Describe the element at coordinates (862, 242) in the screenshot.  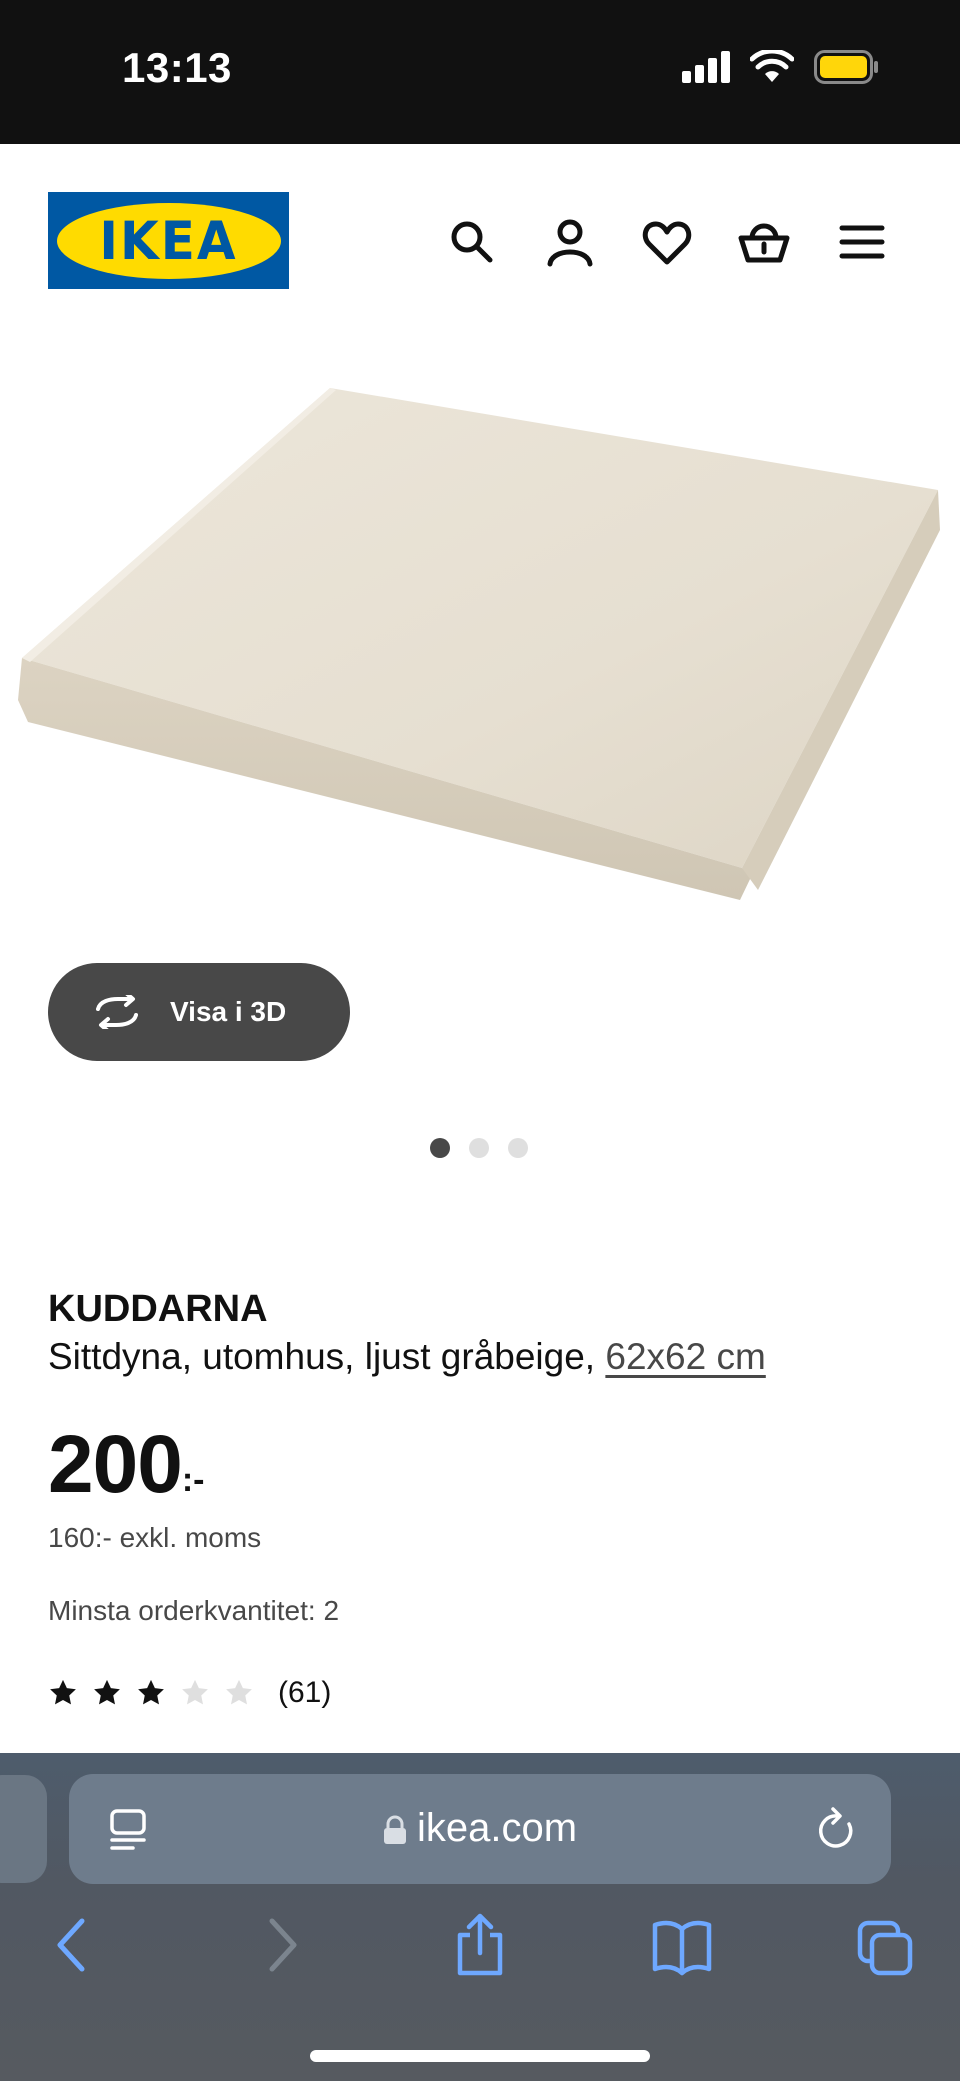
I see `menu-icon` at that location.